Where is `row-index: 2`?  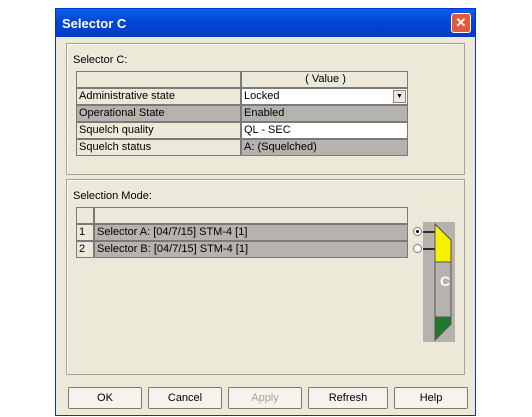 row-index: 2 is located at coordinates (85, 249).